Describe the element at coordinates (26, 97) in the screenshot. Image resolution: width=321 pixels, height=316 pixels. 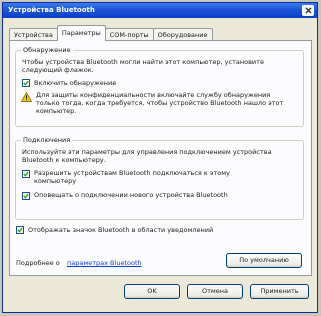
I see `warning-icon` at that location.